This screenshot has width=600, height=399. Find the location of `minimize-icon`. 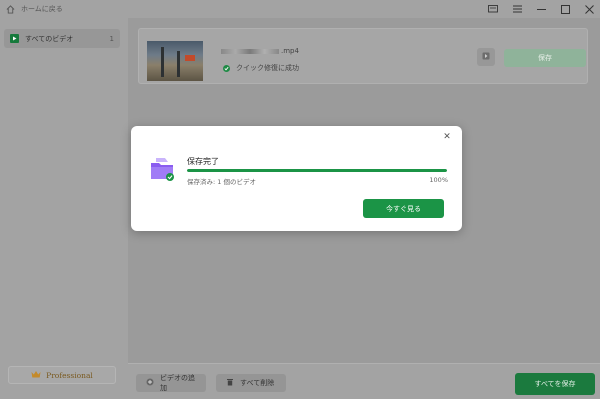

minimize-icon is located at coordinates (541, 9).